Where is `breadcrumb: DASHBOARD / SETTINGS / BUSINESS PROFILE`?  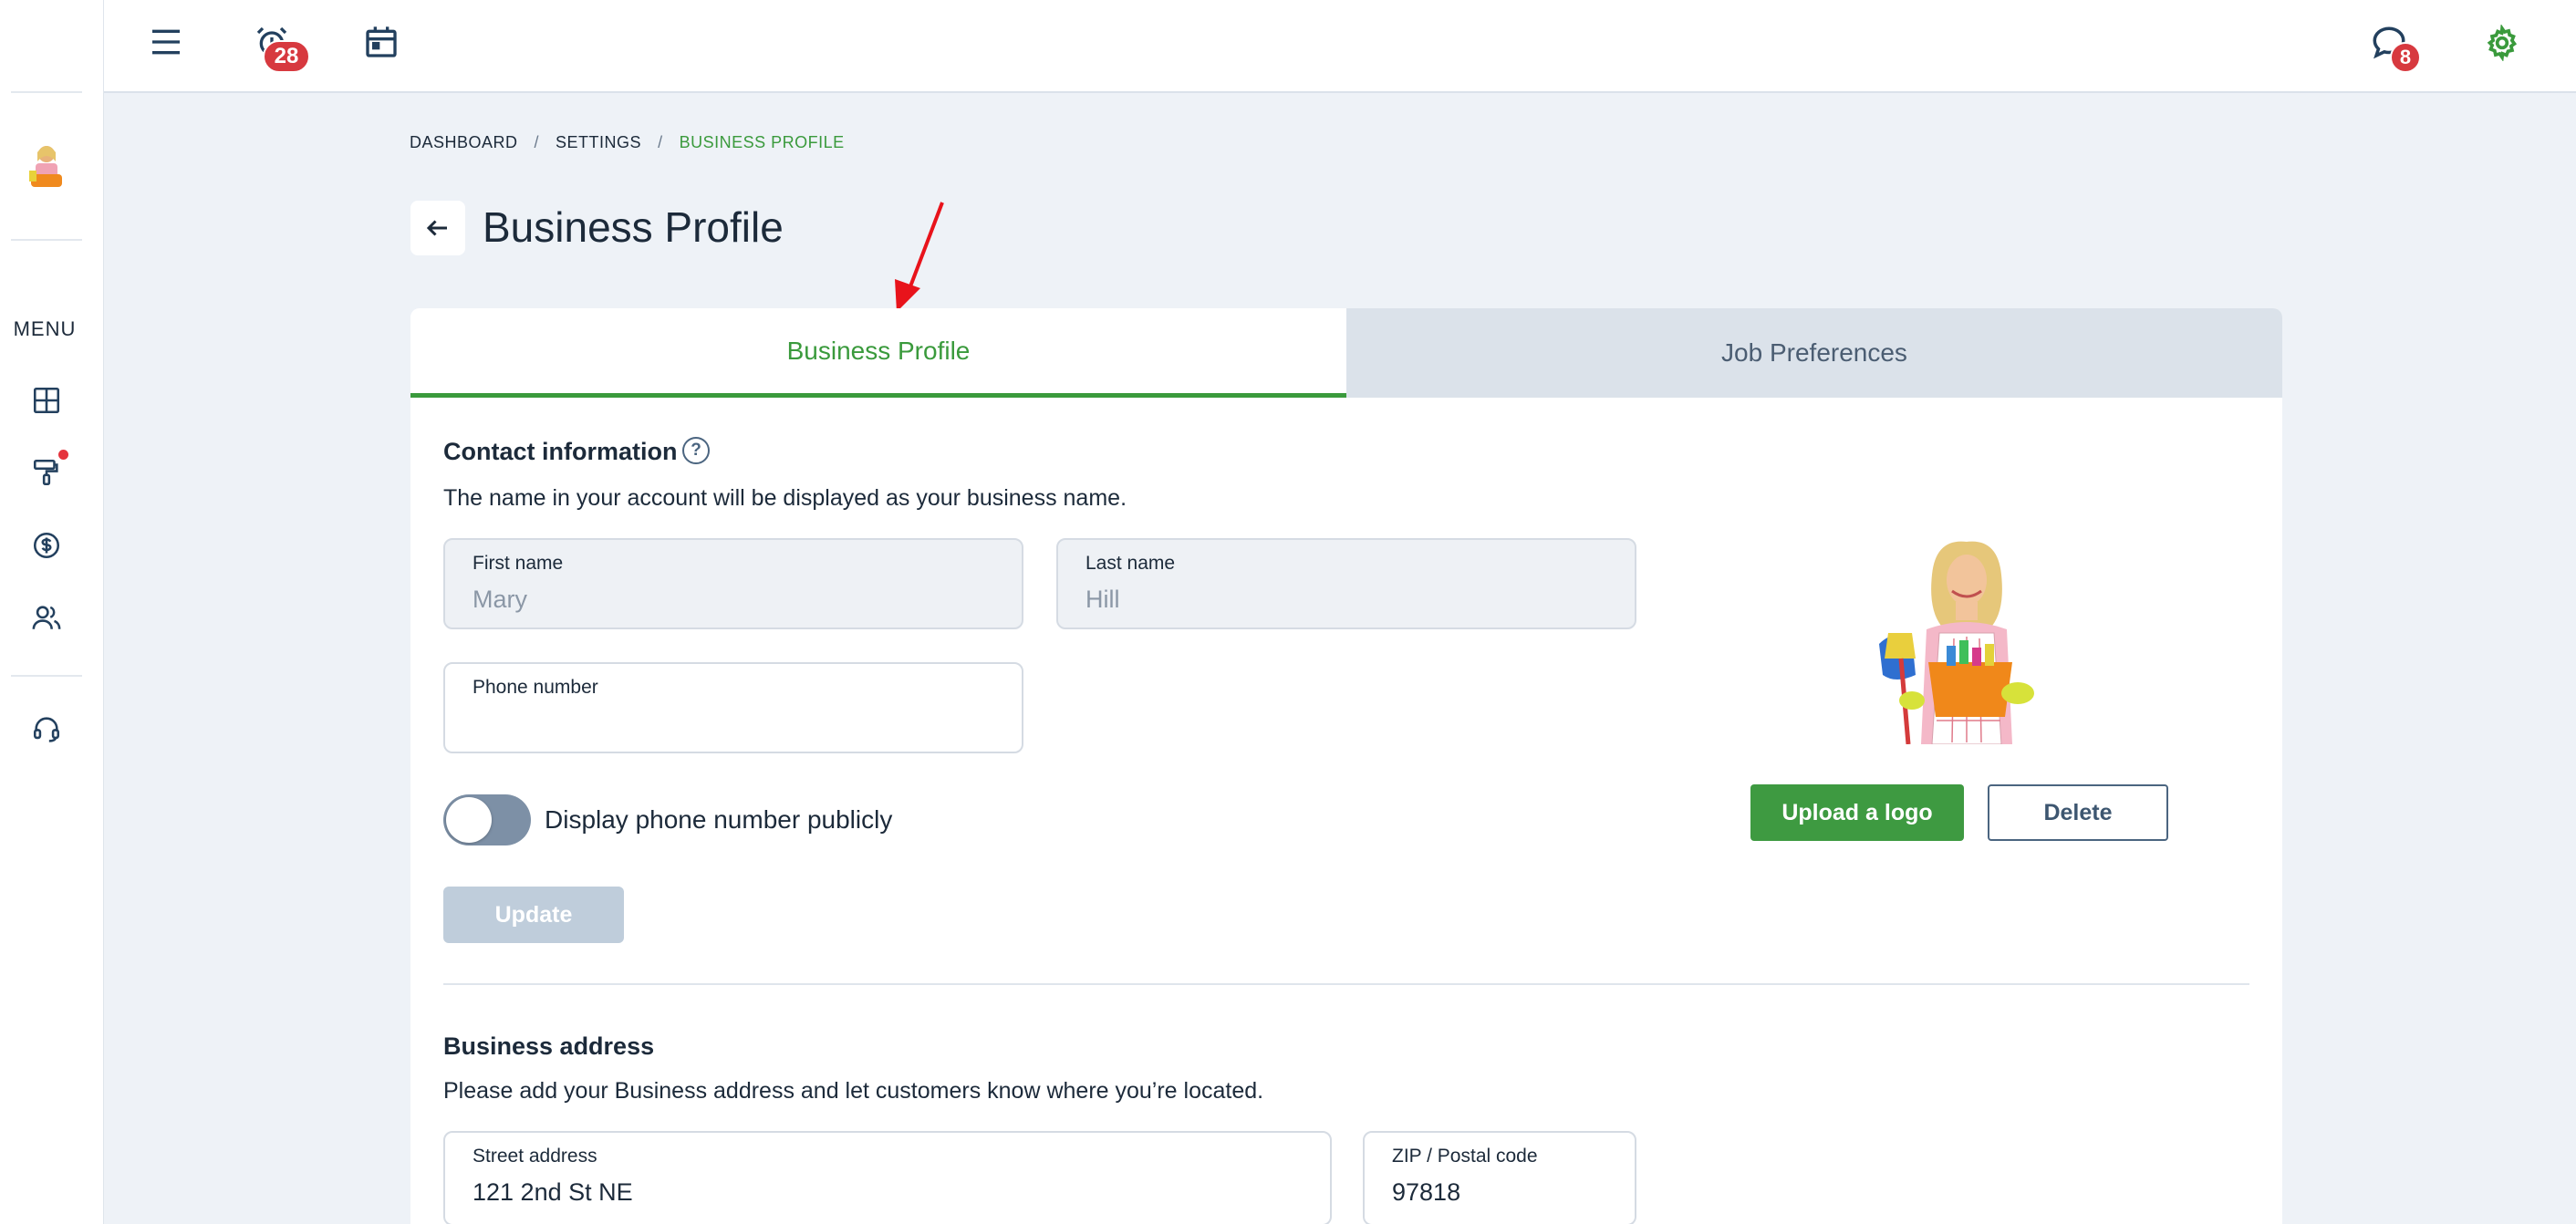 breadcrumb: DASHBOARD / SETTINGS / BUSINESS PROFILE is located at coordinates (627, 142).